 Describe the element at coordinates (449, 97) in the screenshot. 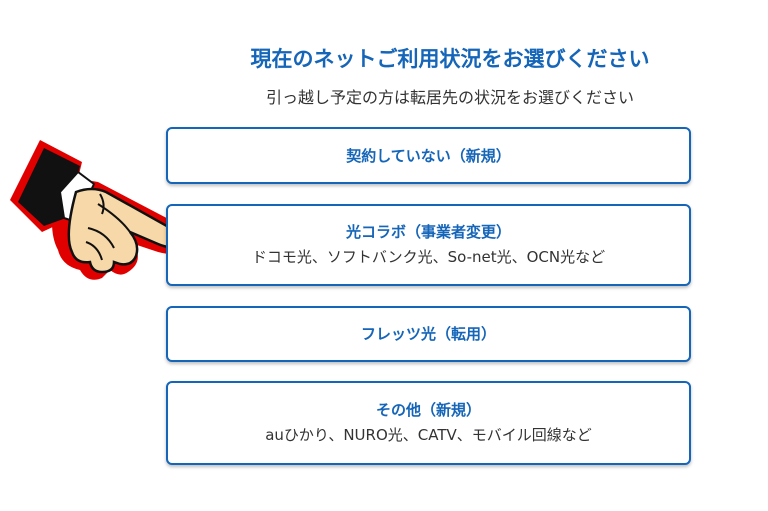

I see `page-subtitle: 引っ越し予定の方は転居先の状況をお選びください` at that location.